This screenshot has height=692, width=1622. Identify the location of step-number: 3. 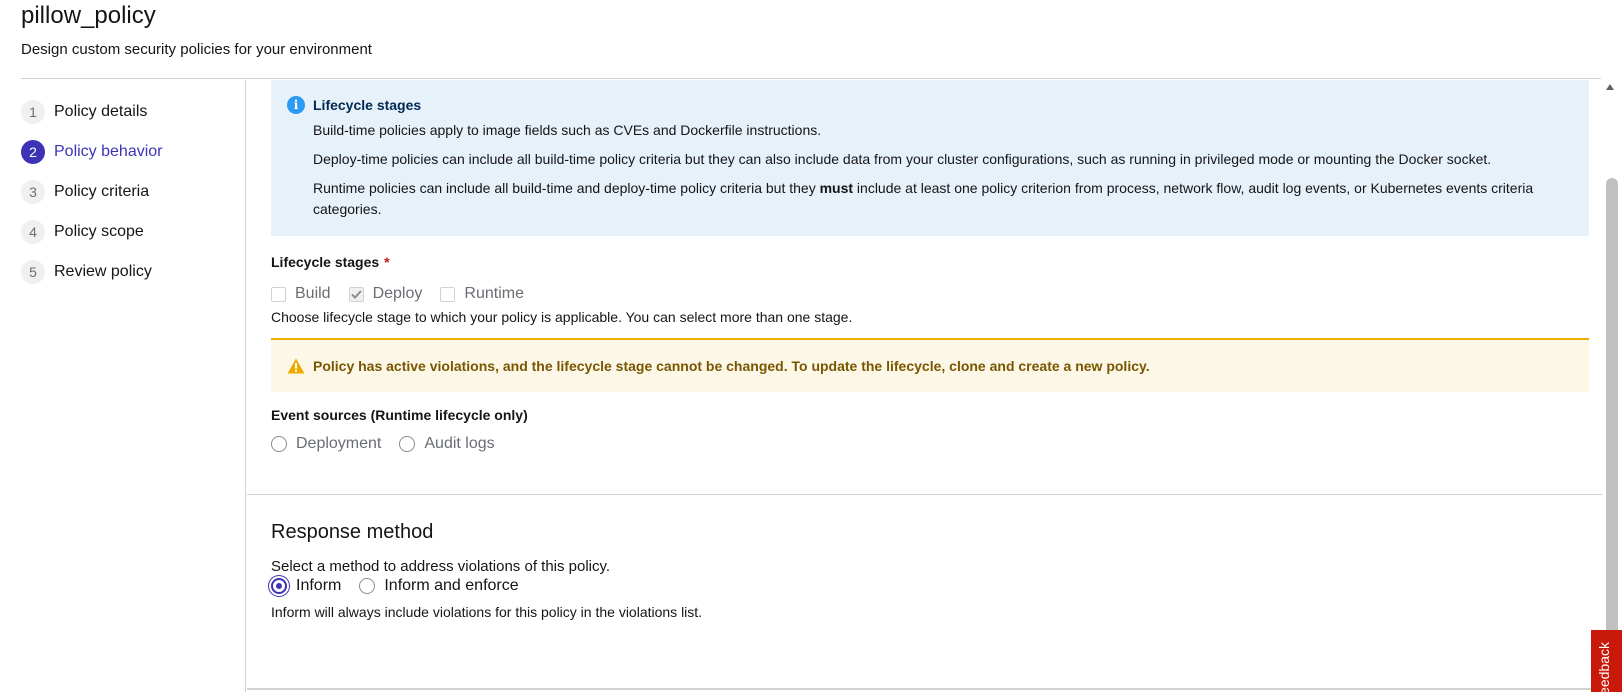
(33, 192).